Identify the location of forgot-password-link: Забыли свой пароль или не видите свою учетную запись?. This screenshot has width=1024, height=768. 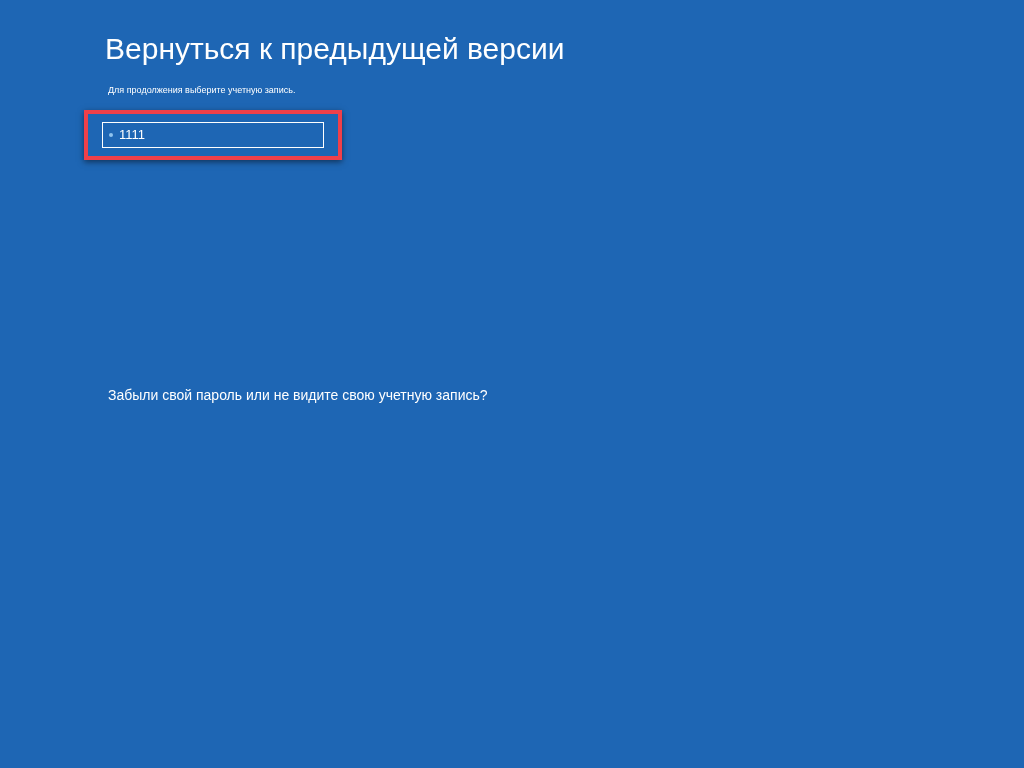
(298, 395).